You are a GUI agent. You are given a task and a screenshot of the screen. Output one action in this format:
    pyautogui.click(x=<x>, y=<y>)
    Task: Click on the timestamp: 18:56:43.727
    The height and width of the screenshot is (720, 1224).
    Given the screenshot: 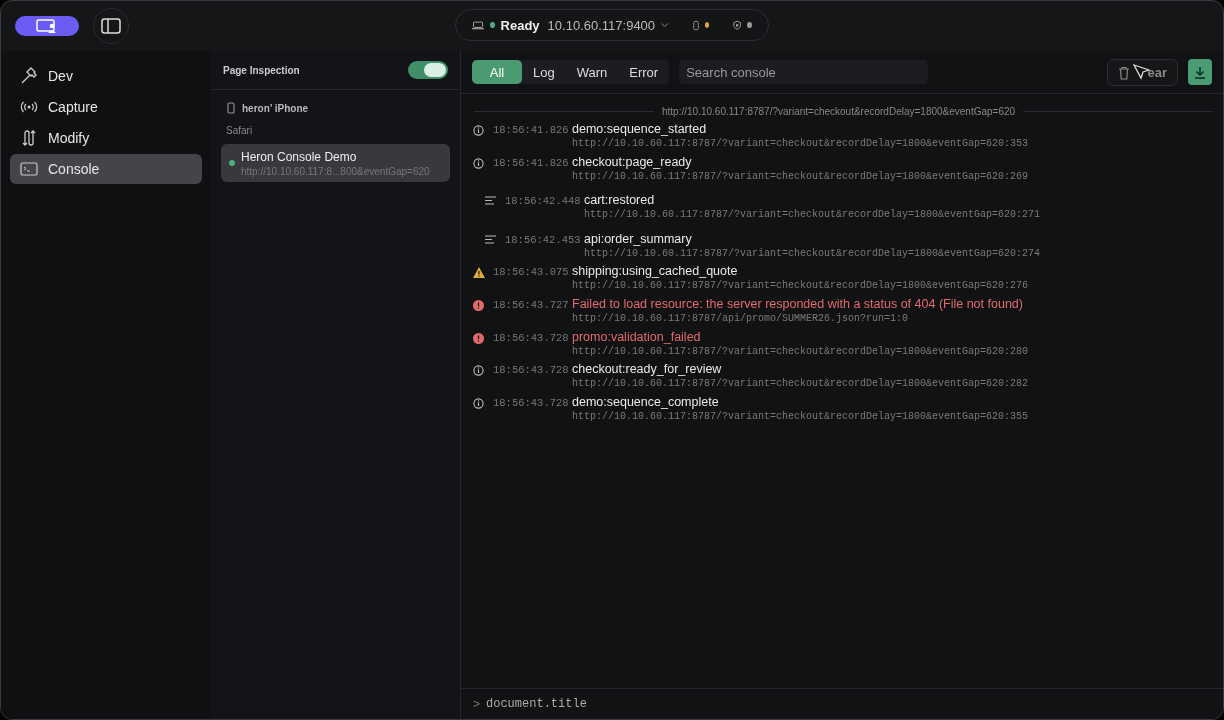 What is the action you would take?
    pyautogui.click(x=531, y=304)
    